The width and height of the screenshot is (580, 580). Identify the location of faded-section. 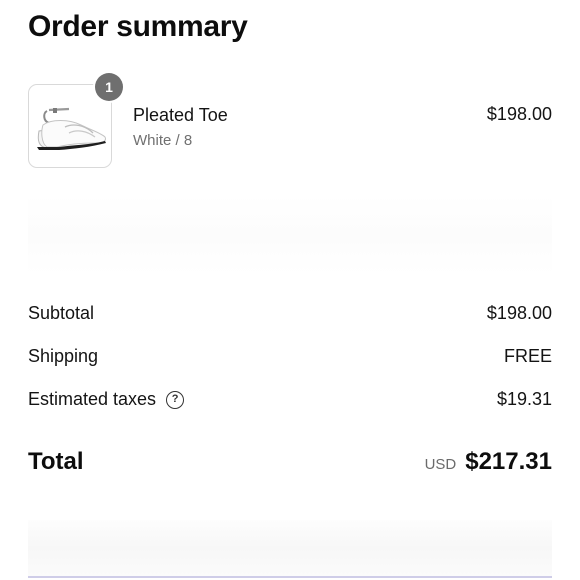
(290, 235).